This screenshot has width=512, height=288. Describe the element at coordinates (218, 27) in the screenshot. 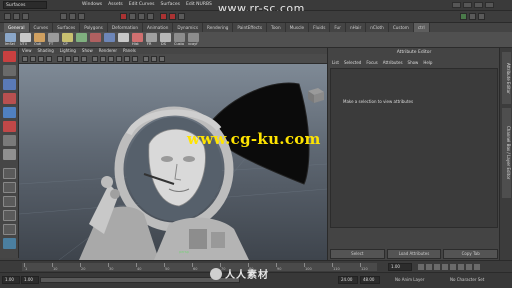

I see `tab-rendering: Rendering` at that location.